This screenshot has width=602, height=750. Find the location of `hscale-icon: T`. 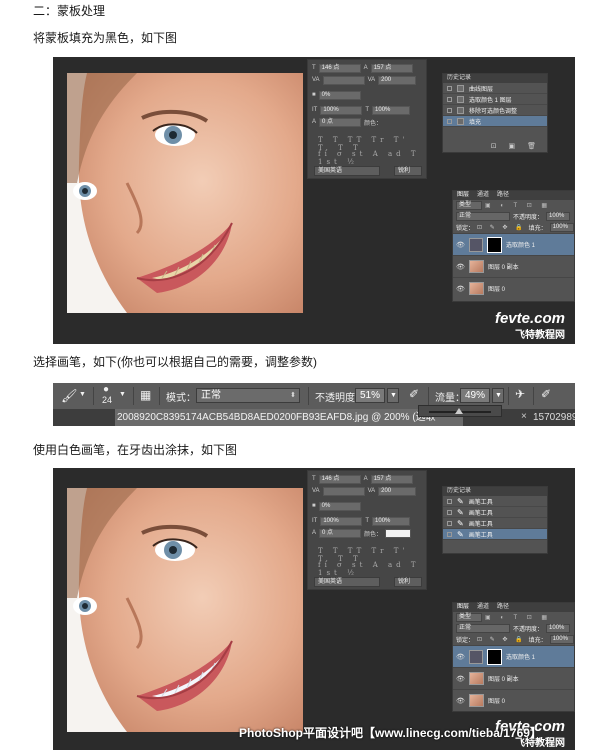

hscale-icon: T is located at coordinates (367, 521).